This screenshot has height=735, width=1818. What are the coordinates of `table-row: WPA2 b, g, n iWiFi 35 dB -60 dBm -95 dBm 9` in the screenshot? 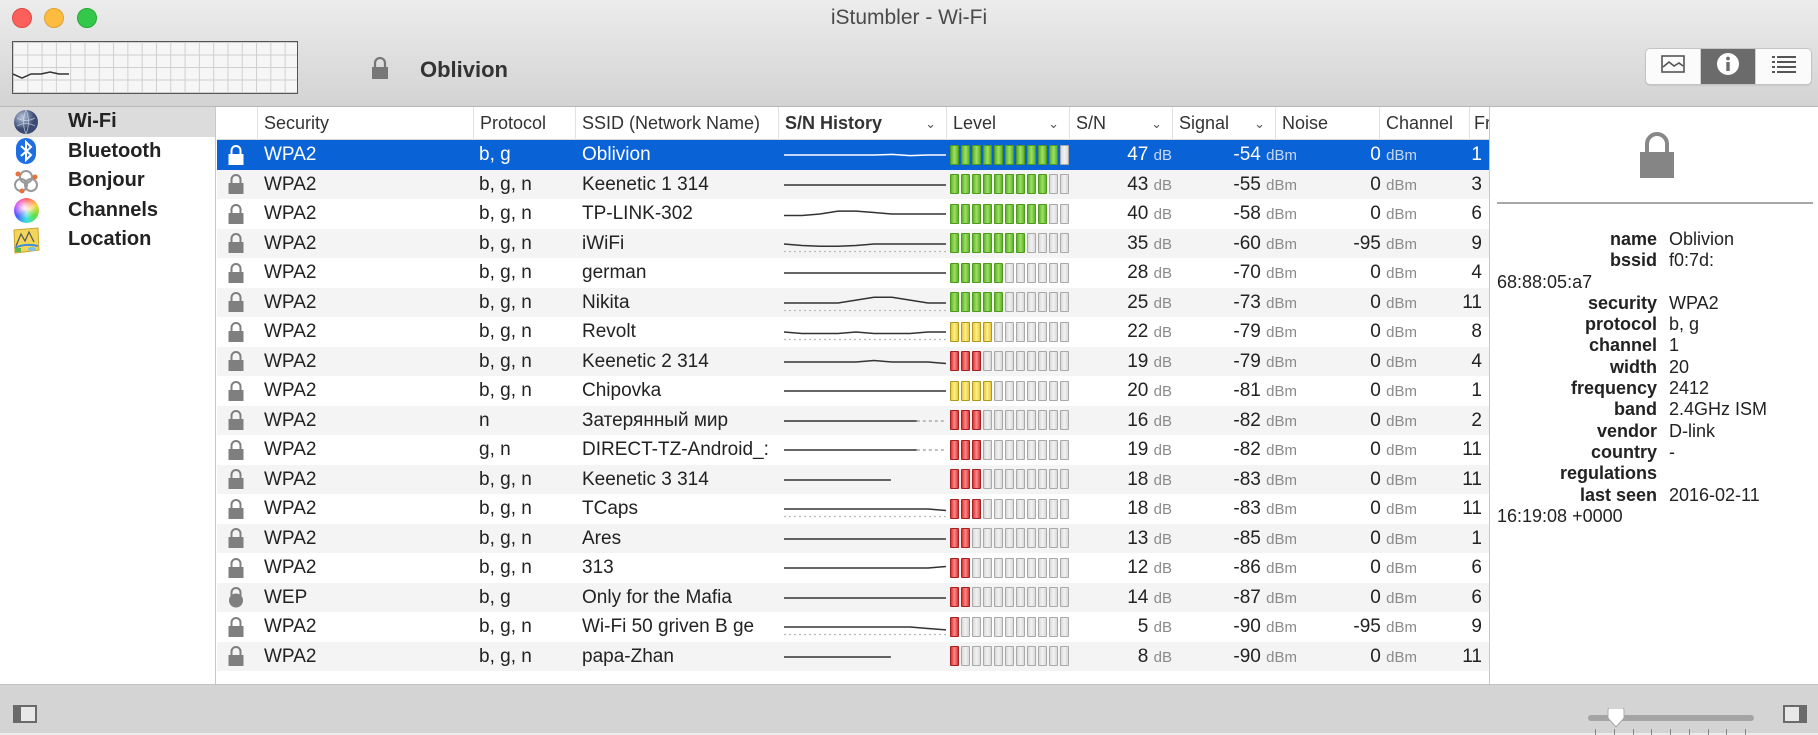 It's located at (853, 243).